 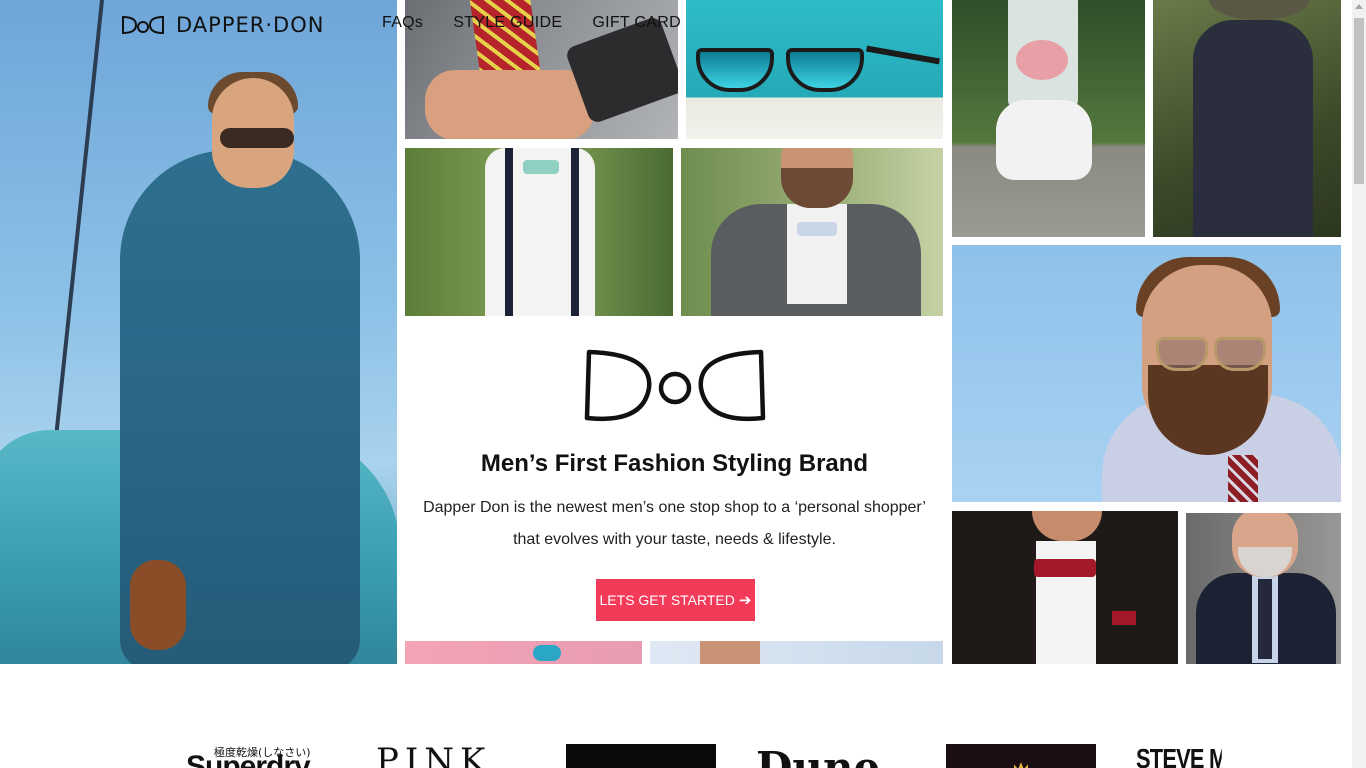 What do you see at coordinates (745, 600) in the screenshot?
I see `arrow-right-icon: ➔` at bounding box center [745, 600].